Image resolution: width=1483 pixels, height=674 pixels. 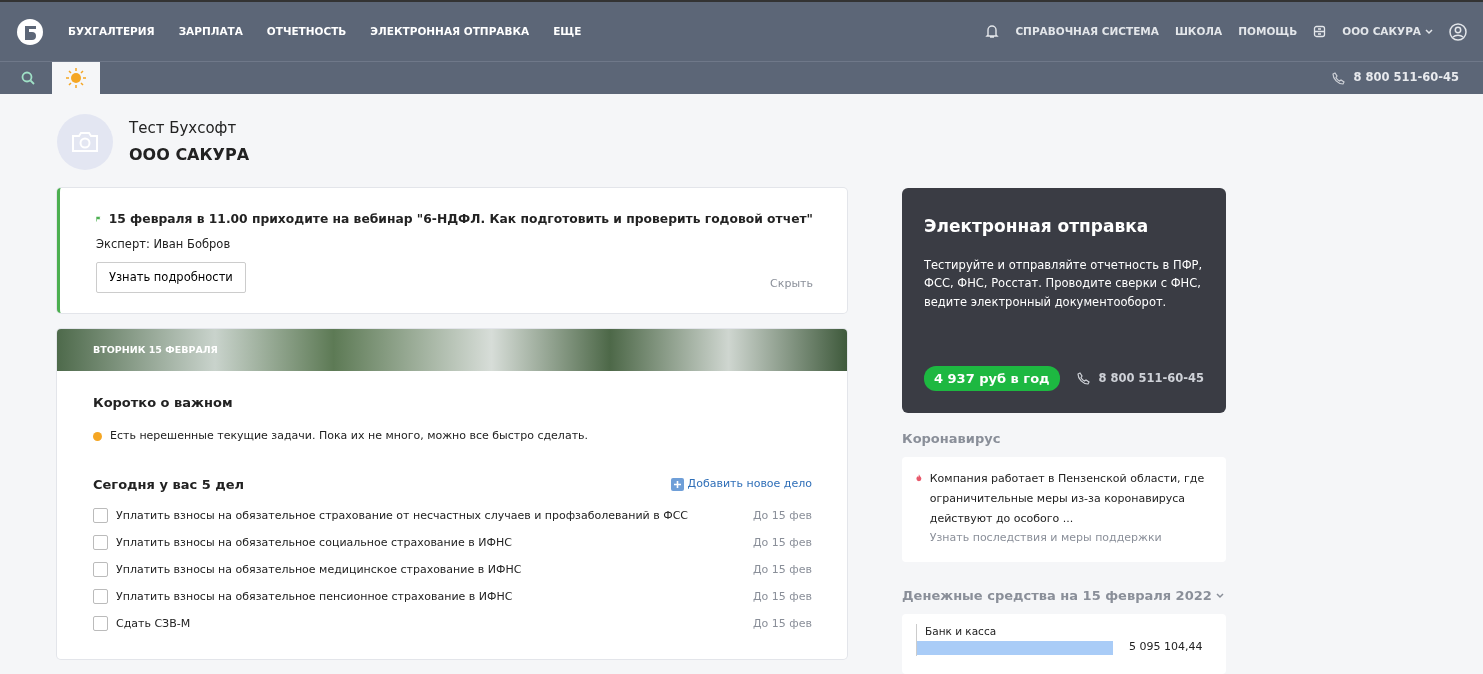 What do you see at coordinates (306, 31) in the screenshot?
I see `nav-link: ОТЧЕТНОСТЬ` at bounding box center [306, 31].